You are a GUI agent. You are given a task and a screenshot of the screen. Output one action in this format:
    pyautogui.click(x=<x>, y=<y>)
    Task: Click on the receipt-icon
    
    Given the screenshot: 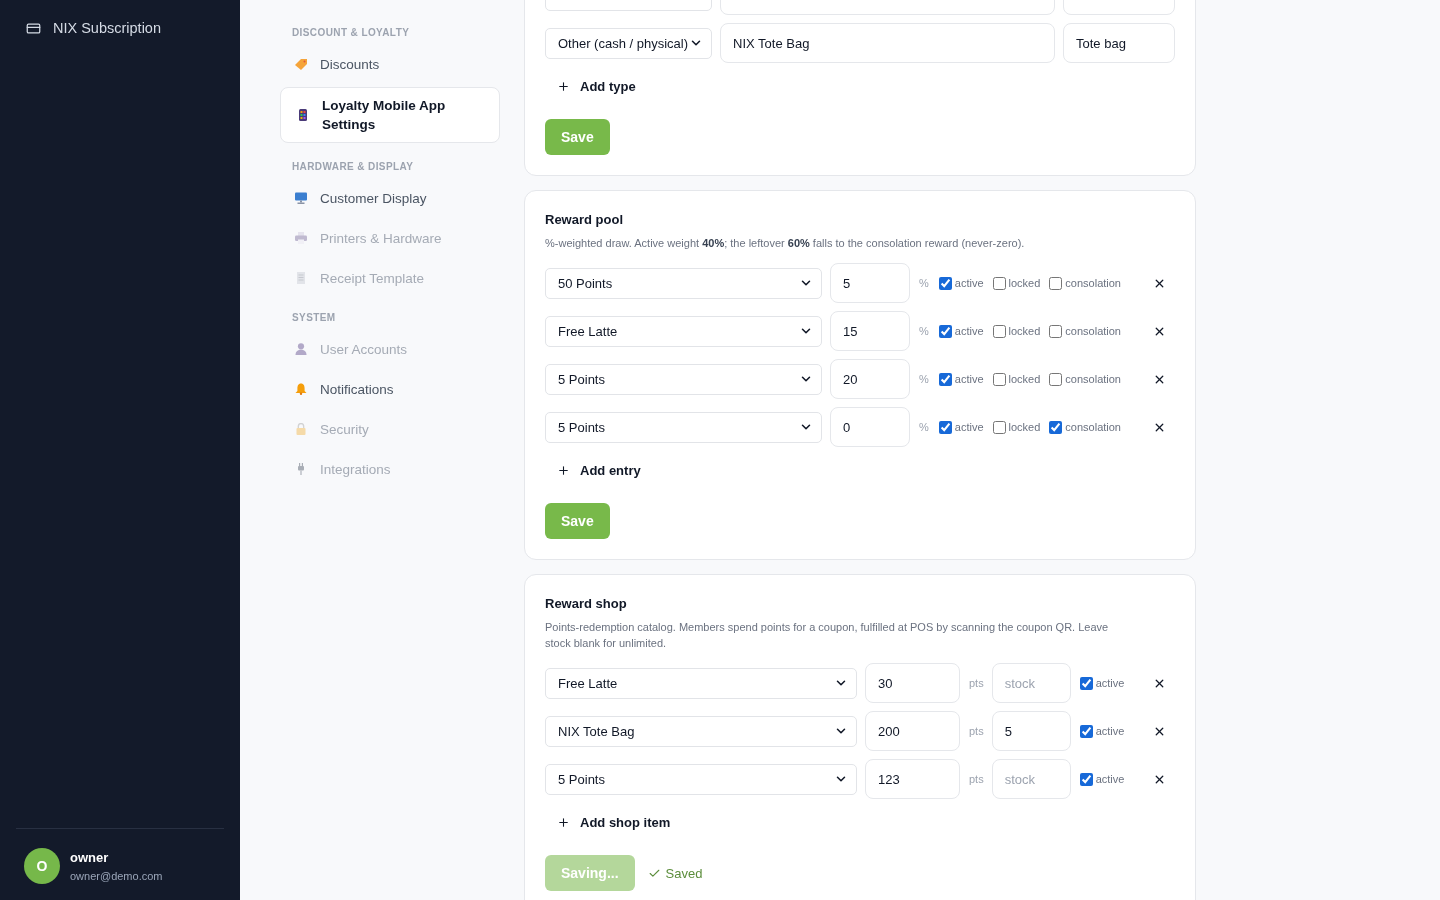 What is the action you would take?
    pyautogui.click(x=301, y=278)
    